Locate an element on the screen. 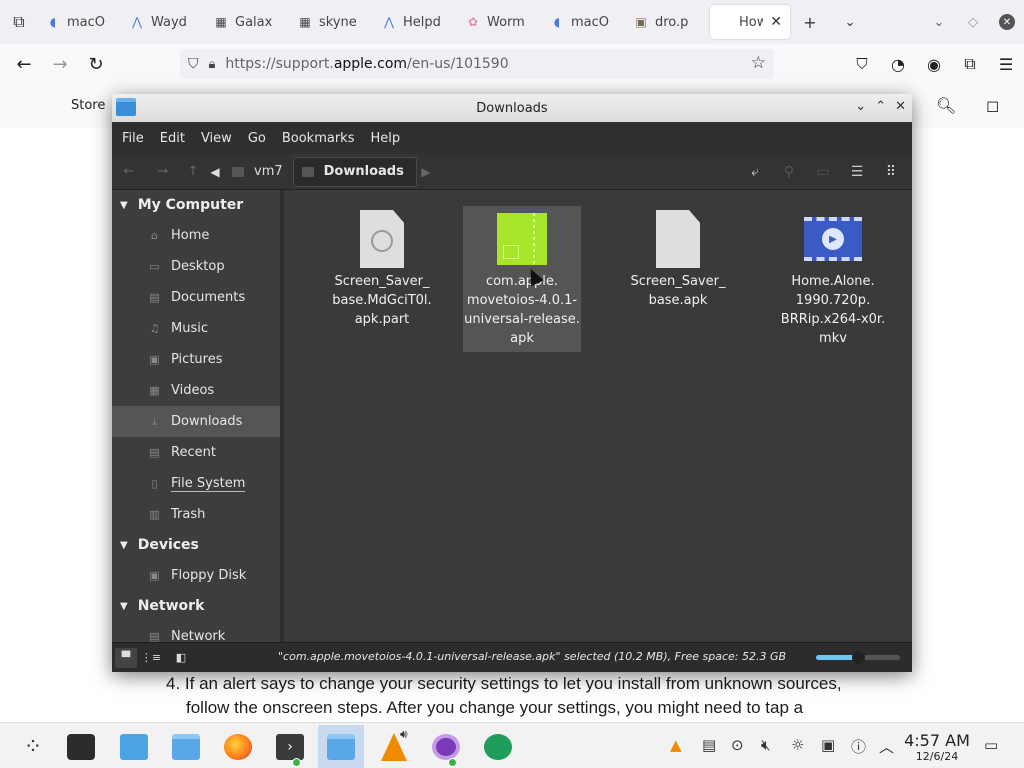 This screenshot has height=768, width=1024. browser-tab: ▣ dro.p is located at coordinates (668, 22).